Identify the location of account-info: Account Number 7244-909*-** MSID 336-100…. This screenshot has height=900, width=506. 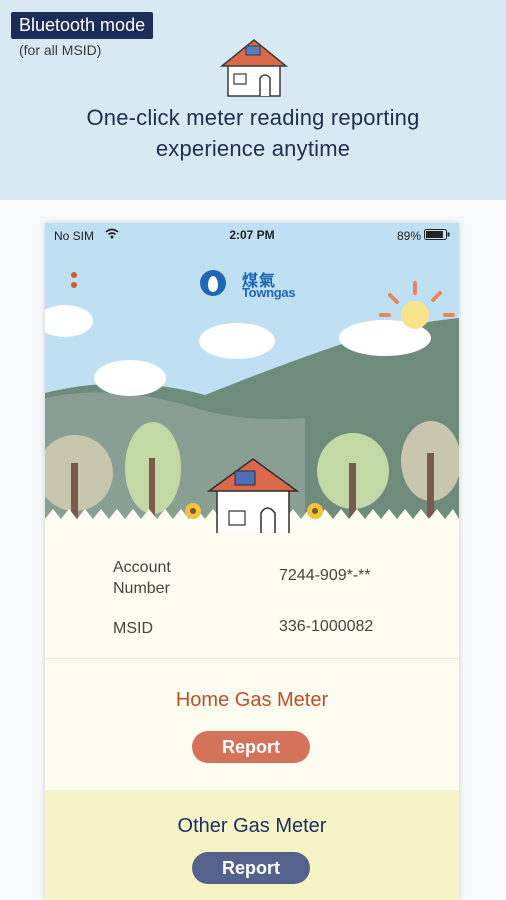
(252, 595).